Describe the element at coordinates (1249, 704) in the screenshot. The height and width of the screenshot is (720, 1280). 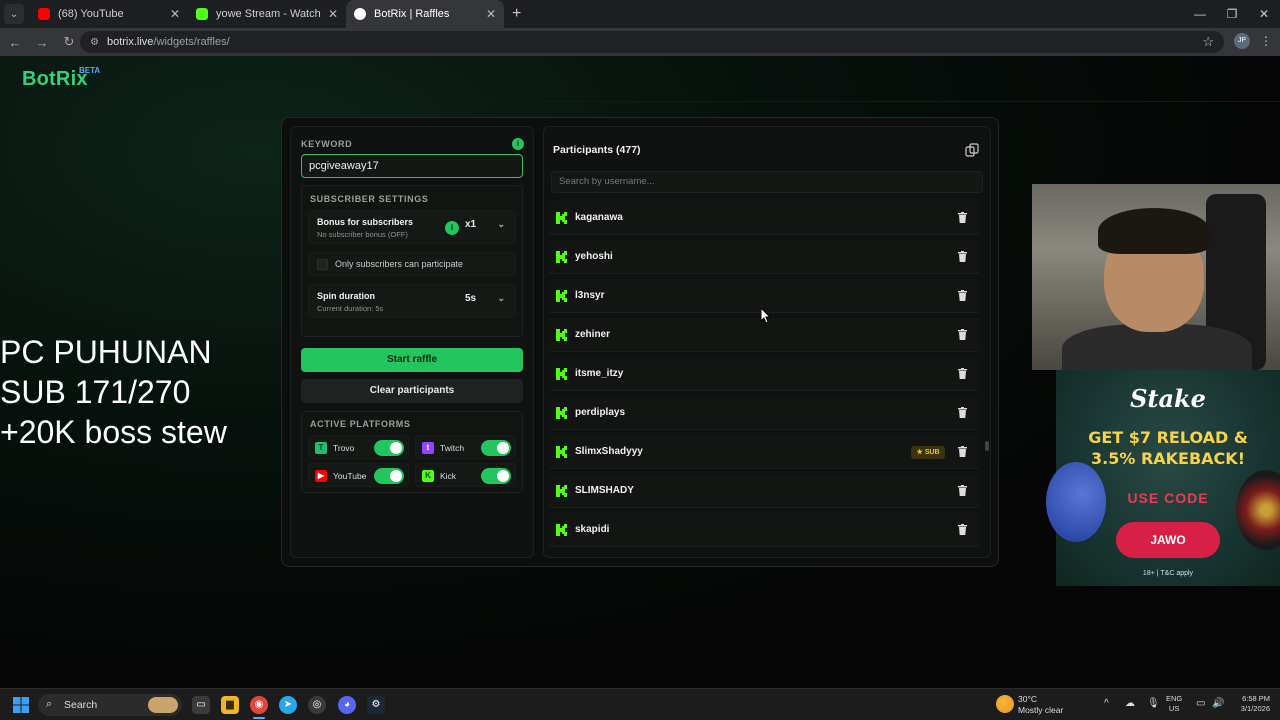
I see `system-clock: 6:58 PM 3/1/2026` at that location.